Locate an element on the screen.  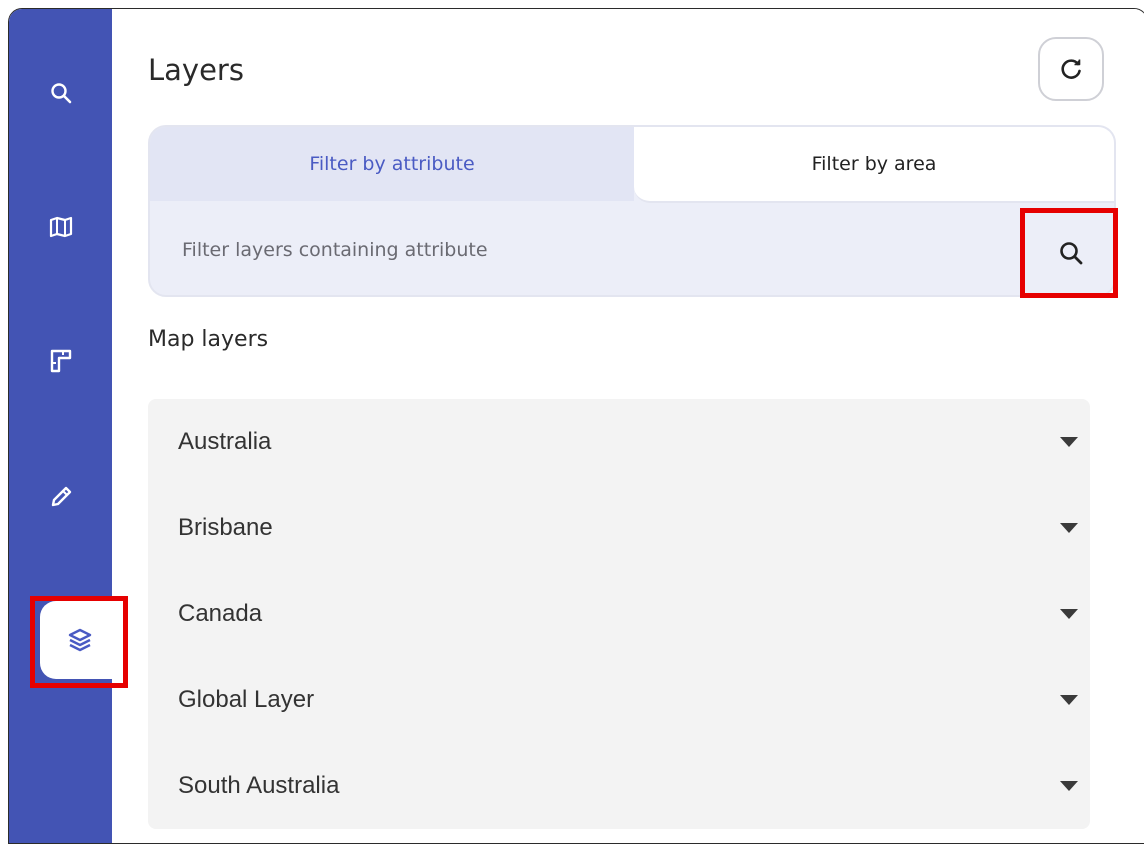
refresh-icon is located at coordinates (1071, 69).